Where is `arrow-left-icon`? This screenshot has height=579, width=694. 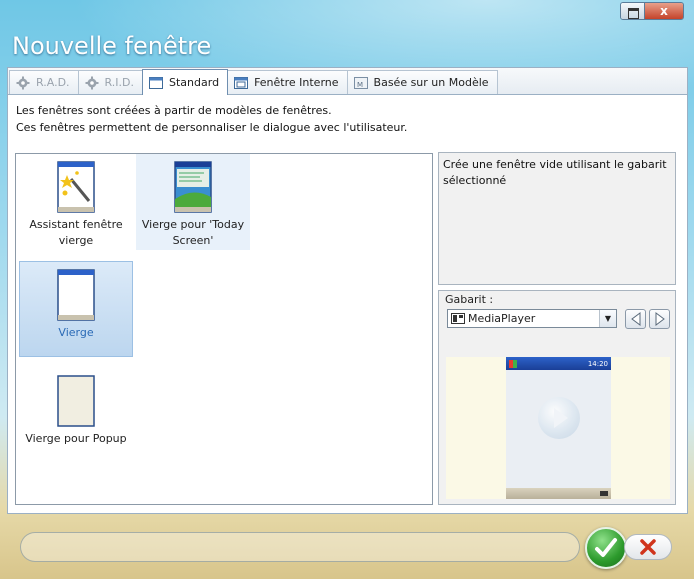 arrow-left-icon is located at coordinates (635, 319).